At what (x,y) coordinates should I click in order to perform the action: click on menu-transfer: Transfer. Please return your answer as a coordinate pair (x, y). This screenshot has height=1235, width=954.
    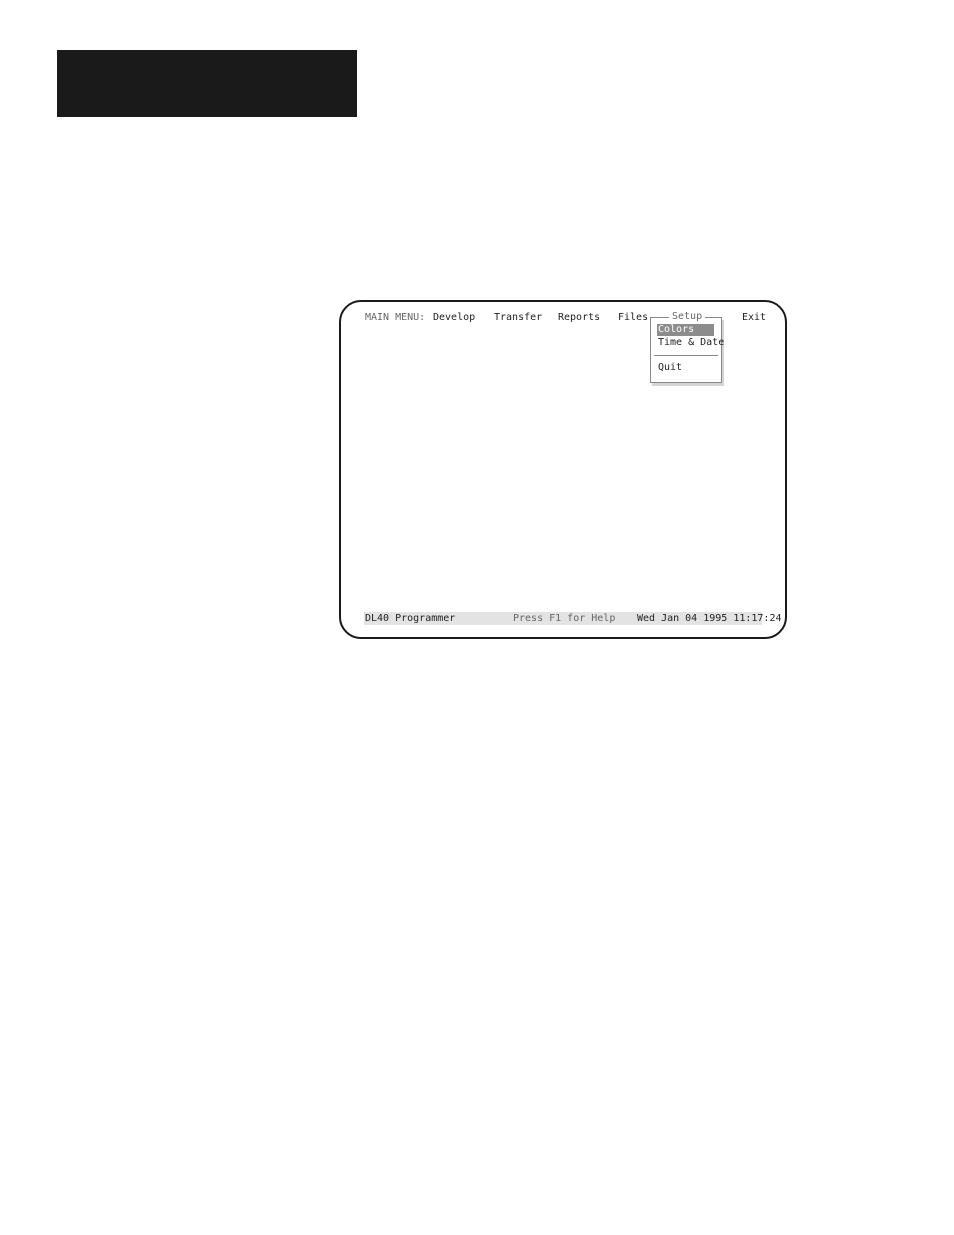
    Looking at the image, I should click on (518, 317).